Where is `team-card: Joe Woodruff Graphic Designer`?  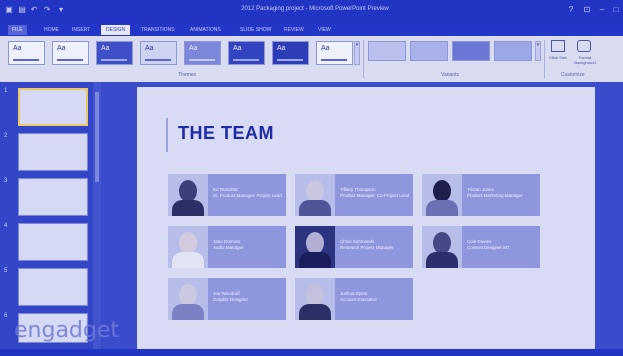 team-card: Joe Woodruff Graphic Designer is located at coordinates (227, 299).